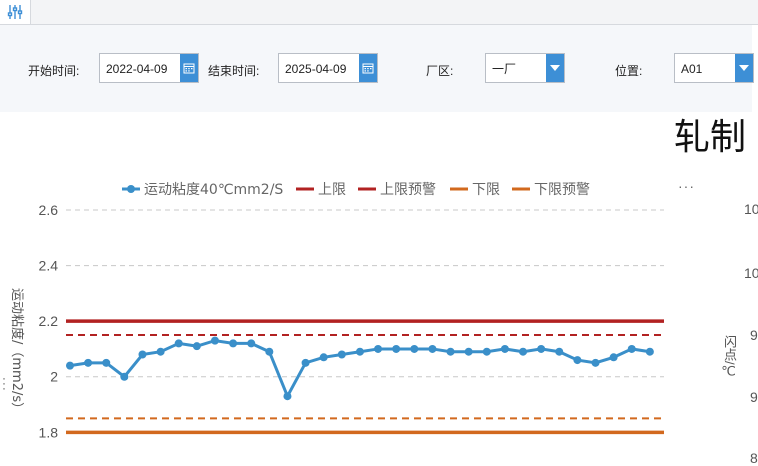 The image size is (758, 466). Describe the element at coordinates (49, 321) in the screenshot. I see `y-tick-label: 2.2` at that location.